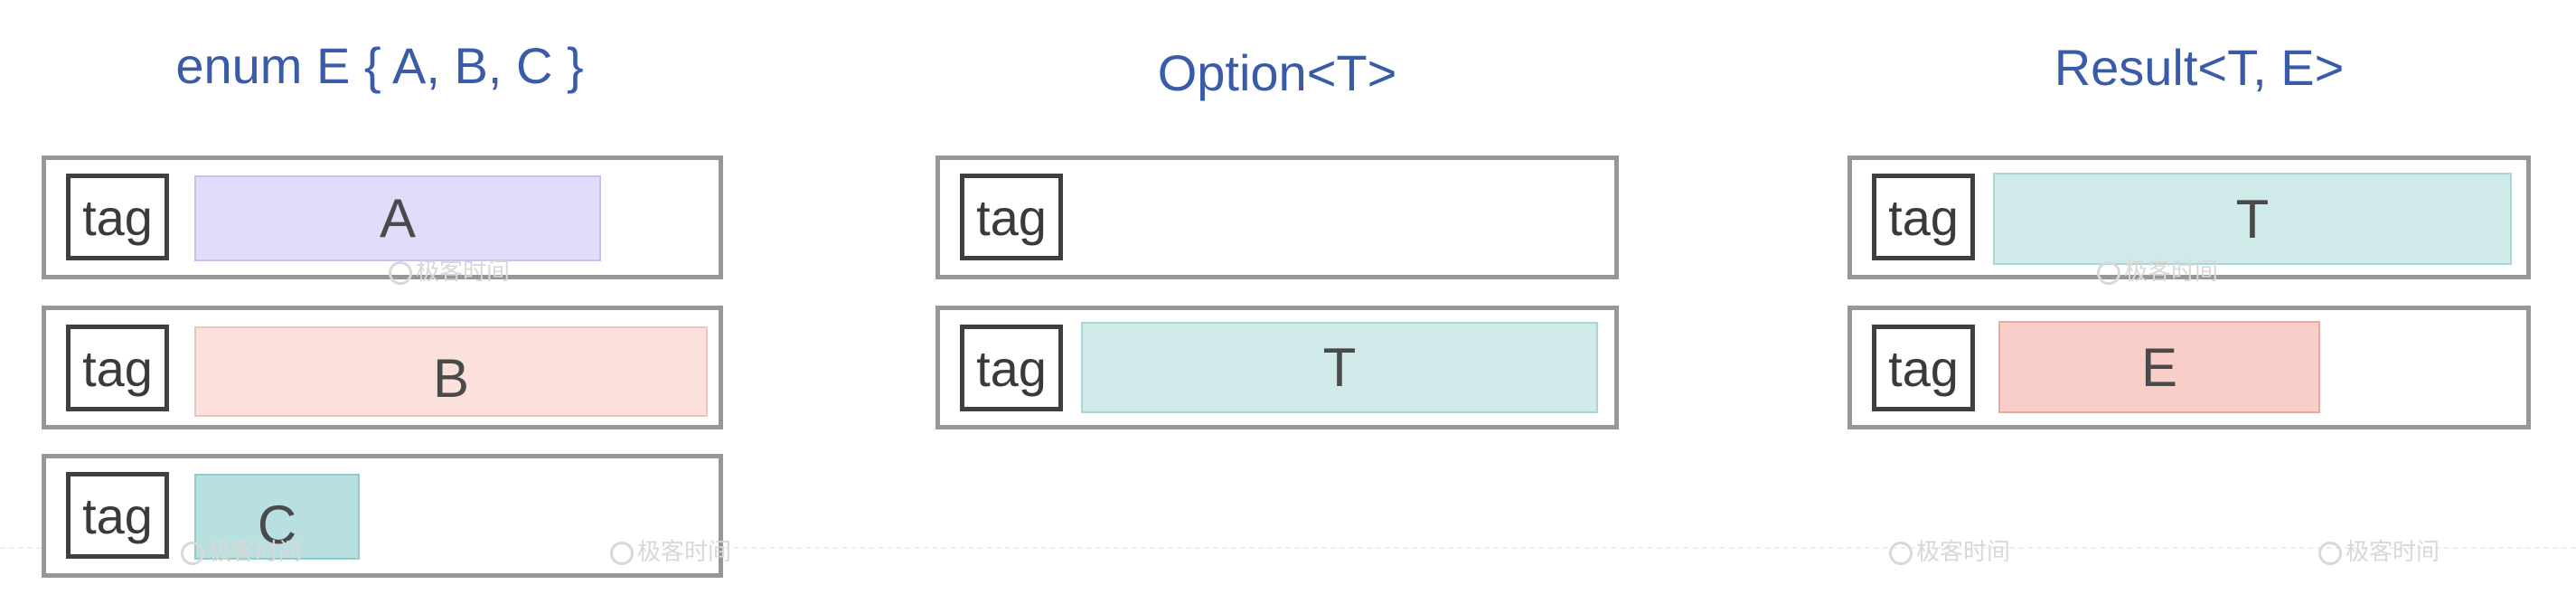 The image size is (2576, 594). I want to click on enum-title: enum E { A, B, C }, so click(379, 65).